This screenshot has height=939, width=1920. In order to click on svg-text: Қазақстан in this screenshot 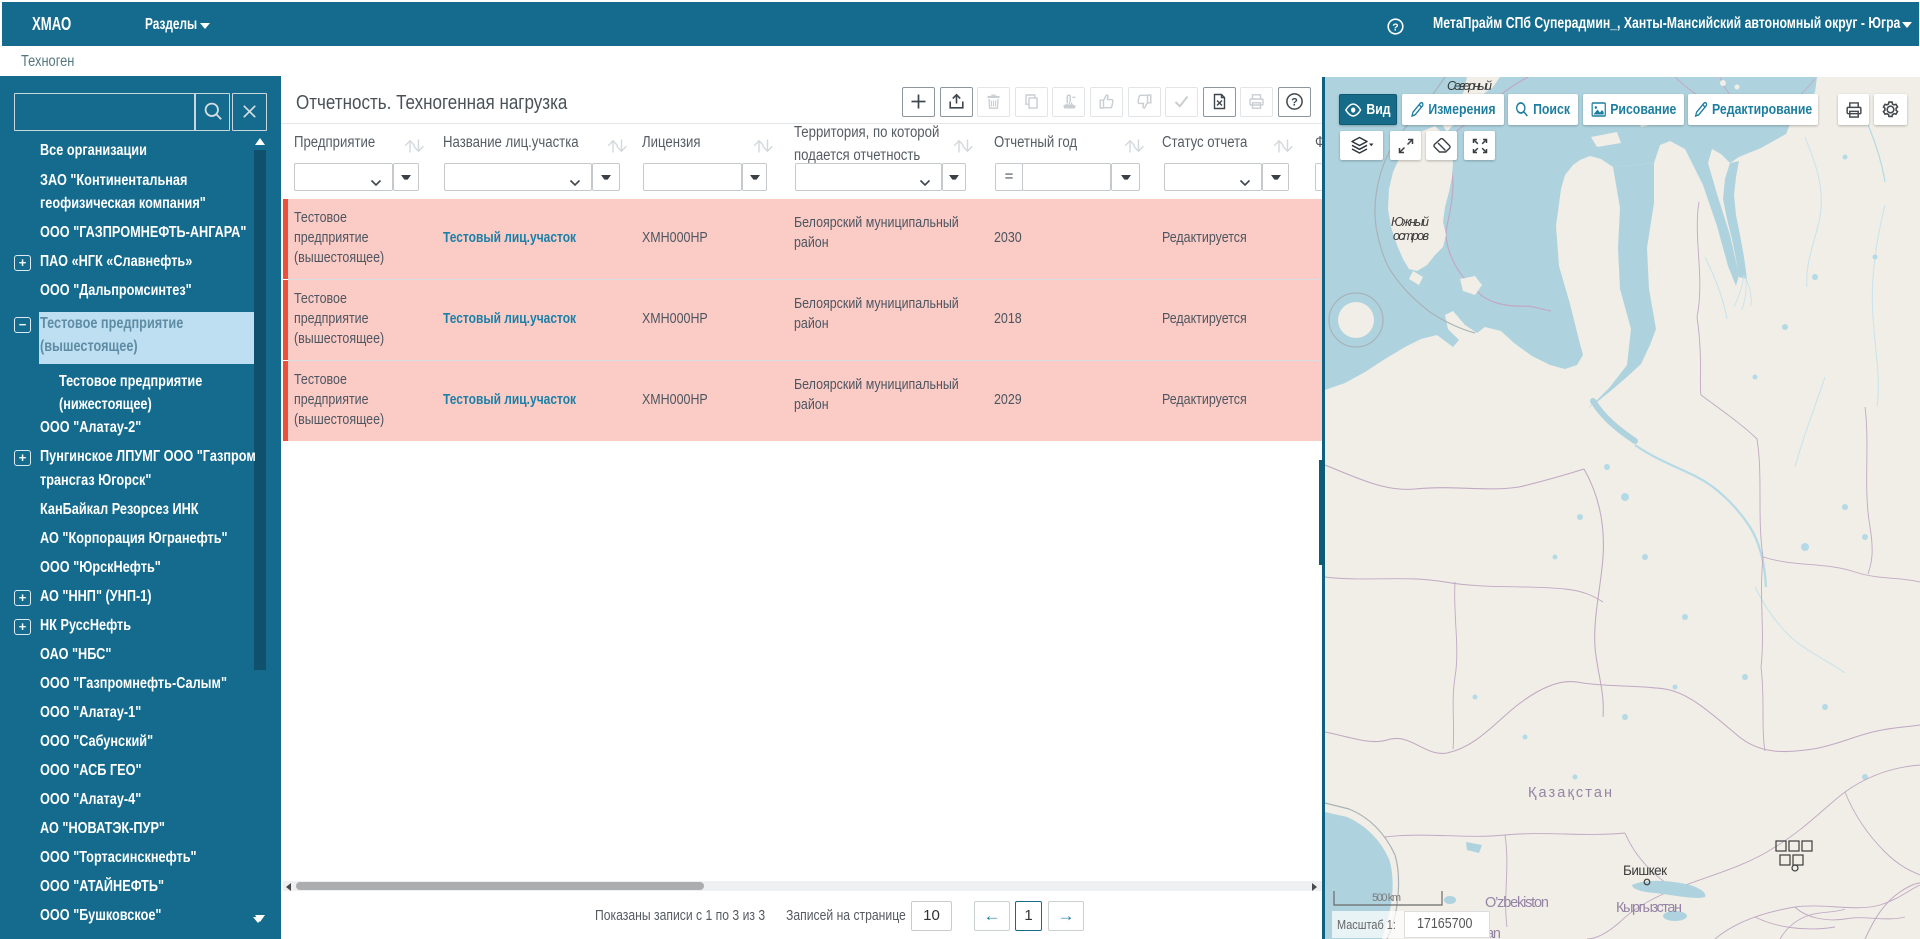, I will do `click(1570, 793)`.